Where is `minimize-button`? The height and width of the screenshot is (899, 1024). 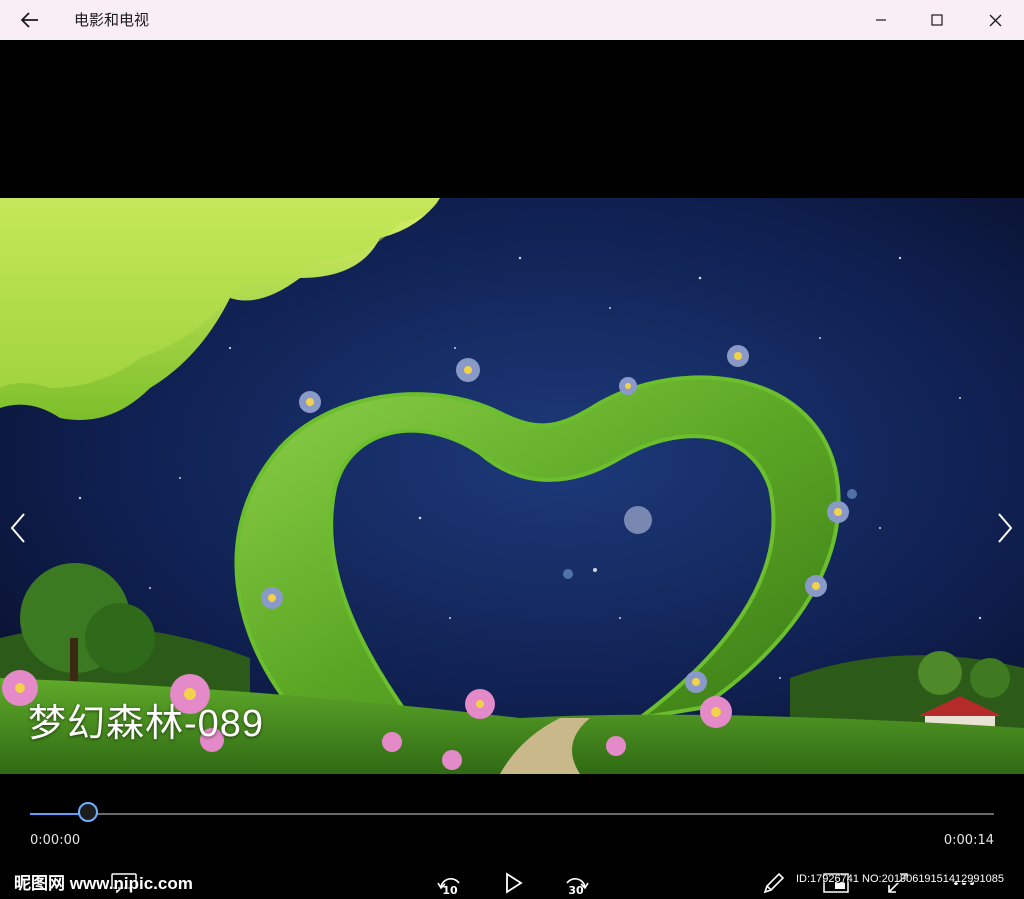
minimize-button is located at coordinates (881, 20).